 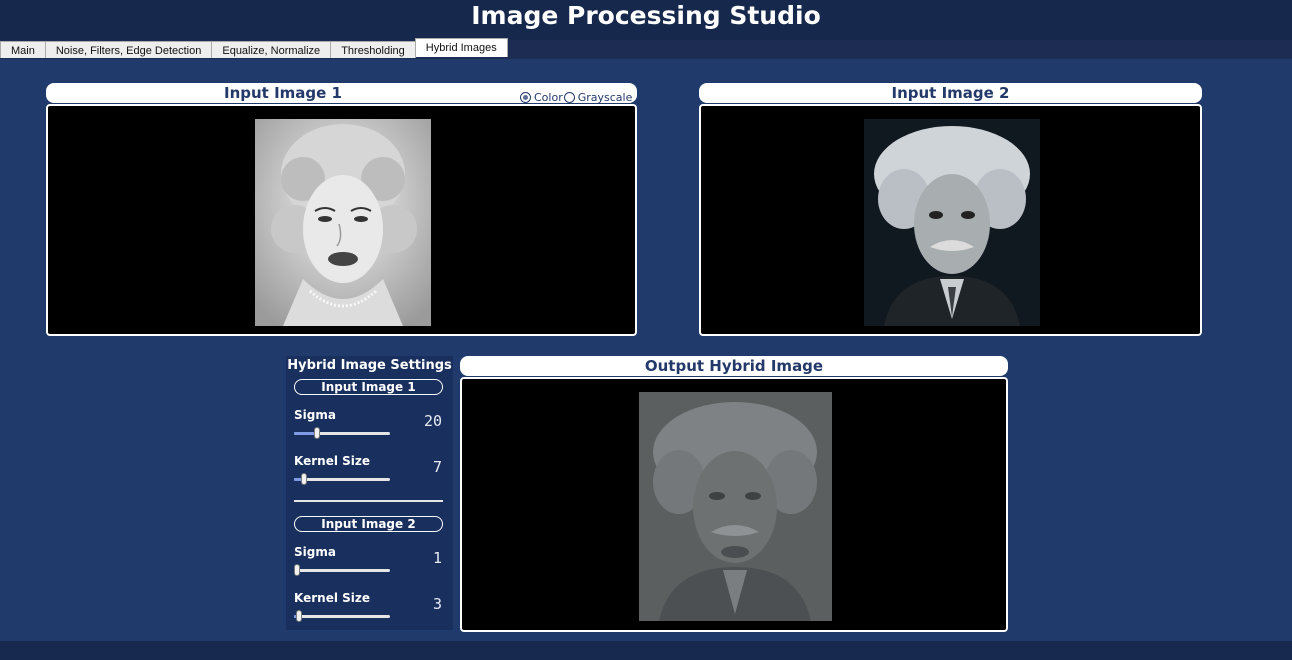 I want to click on sigma-2-label: Sigma, so click(x=315, y=552).